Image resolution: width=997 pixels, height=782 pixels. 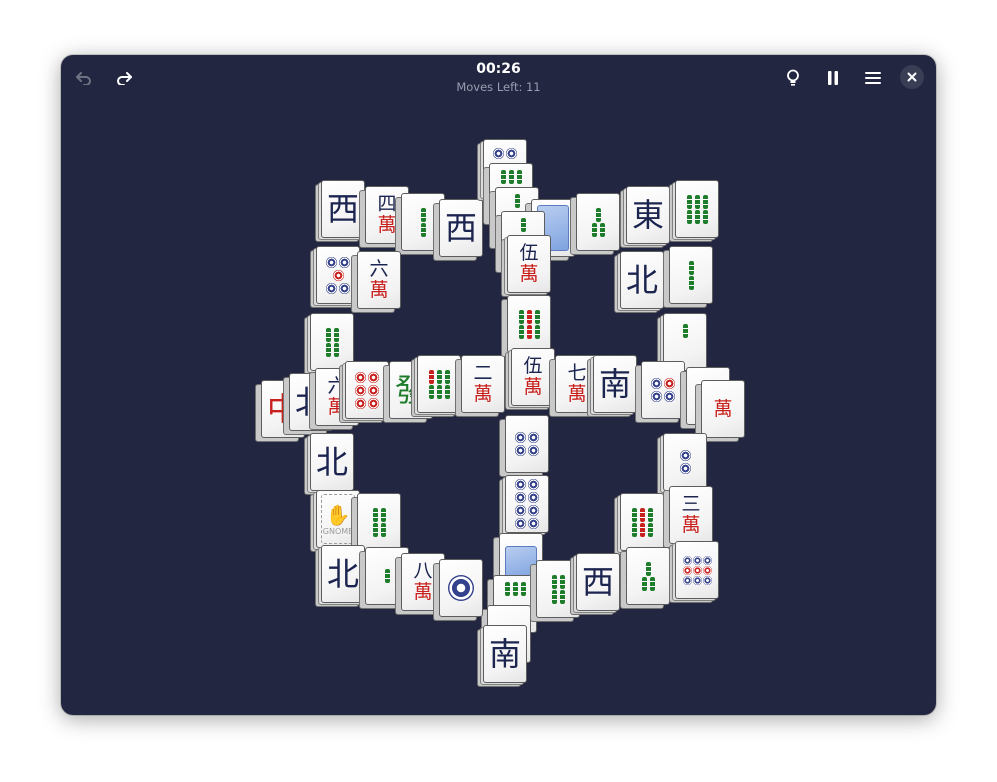 What do you see at coordinates (423, 571) in the screenshot?
I see `tile-eight: 八` at bounding box center [423, 571].